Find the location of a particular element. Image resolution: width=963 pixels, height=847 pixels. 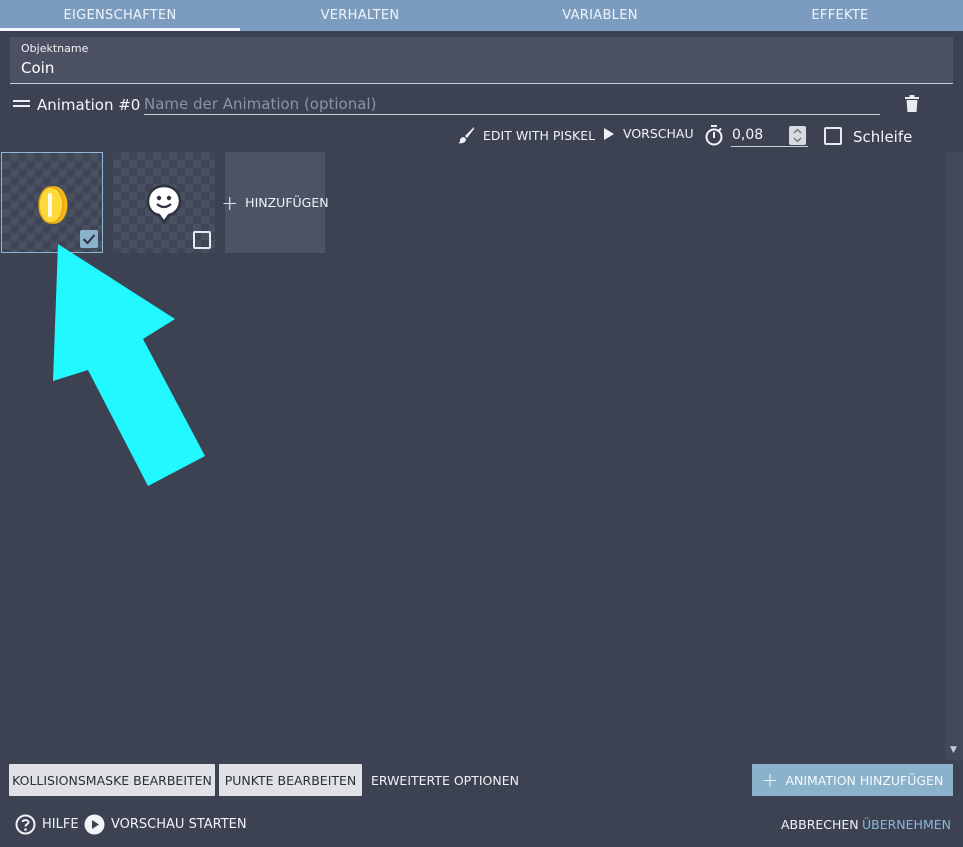

animation-toolbar: EDIT WITH PISKEL VORSCHAU 0,08 Schleife is located at coordinates (472, 136).